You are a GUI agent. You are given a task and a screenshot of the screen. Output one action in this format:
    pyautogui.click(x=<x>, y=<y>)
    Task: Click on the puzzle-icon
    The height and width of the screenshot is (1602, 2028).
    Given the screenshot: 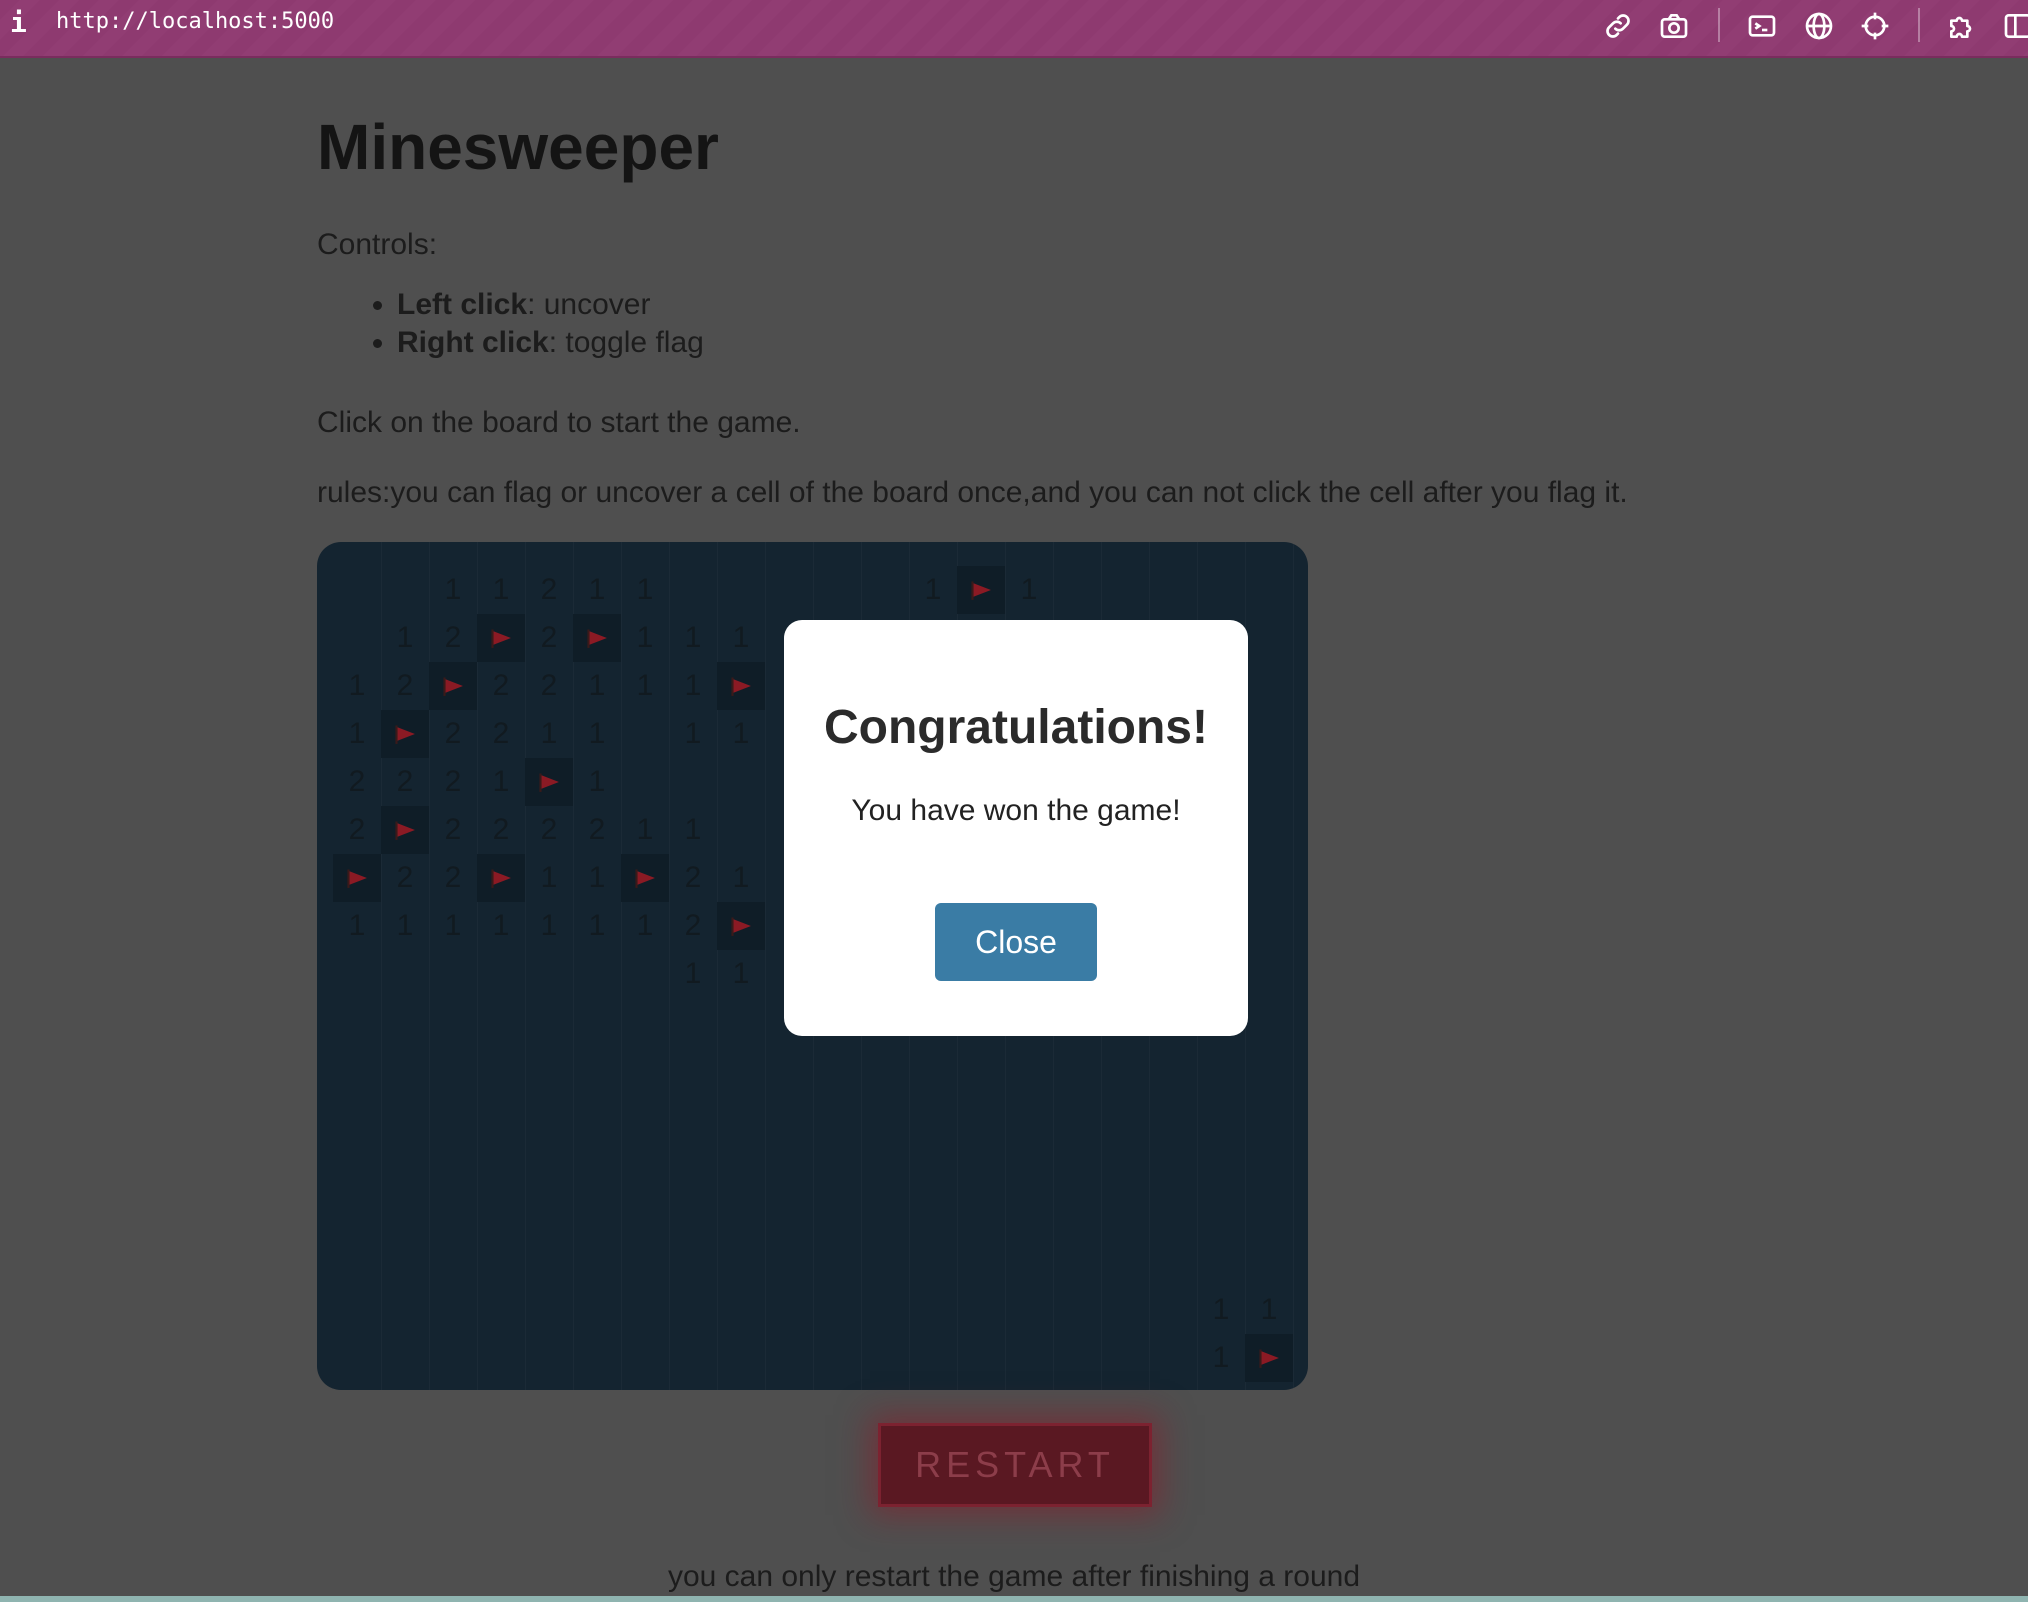 What is the action you would take?
    pyautogui.click(x=1962, y=26)
    